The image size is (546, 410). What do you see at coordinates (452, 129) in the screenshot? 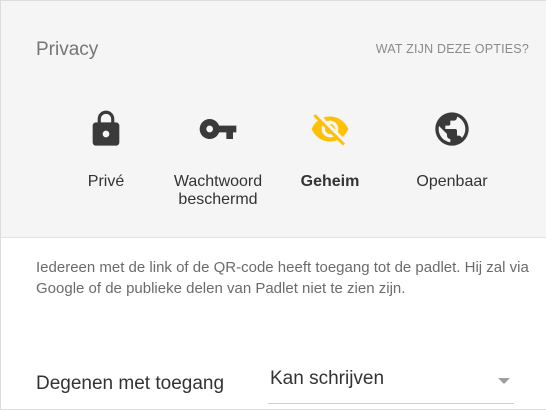
I see `globe-icon` at bounding box center [452, 129].